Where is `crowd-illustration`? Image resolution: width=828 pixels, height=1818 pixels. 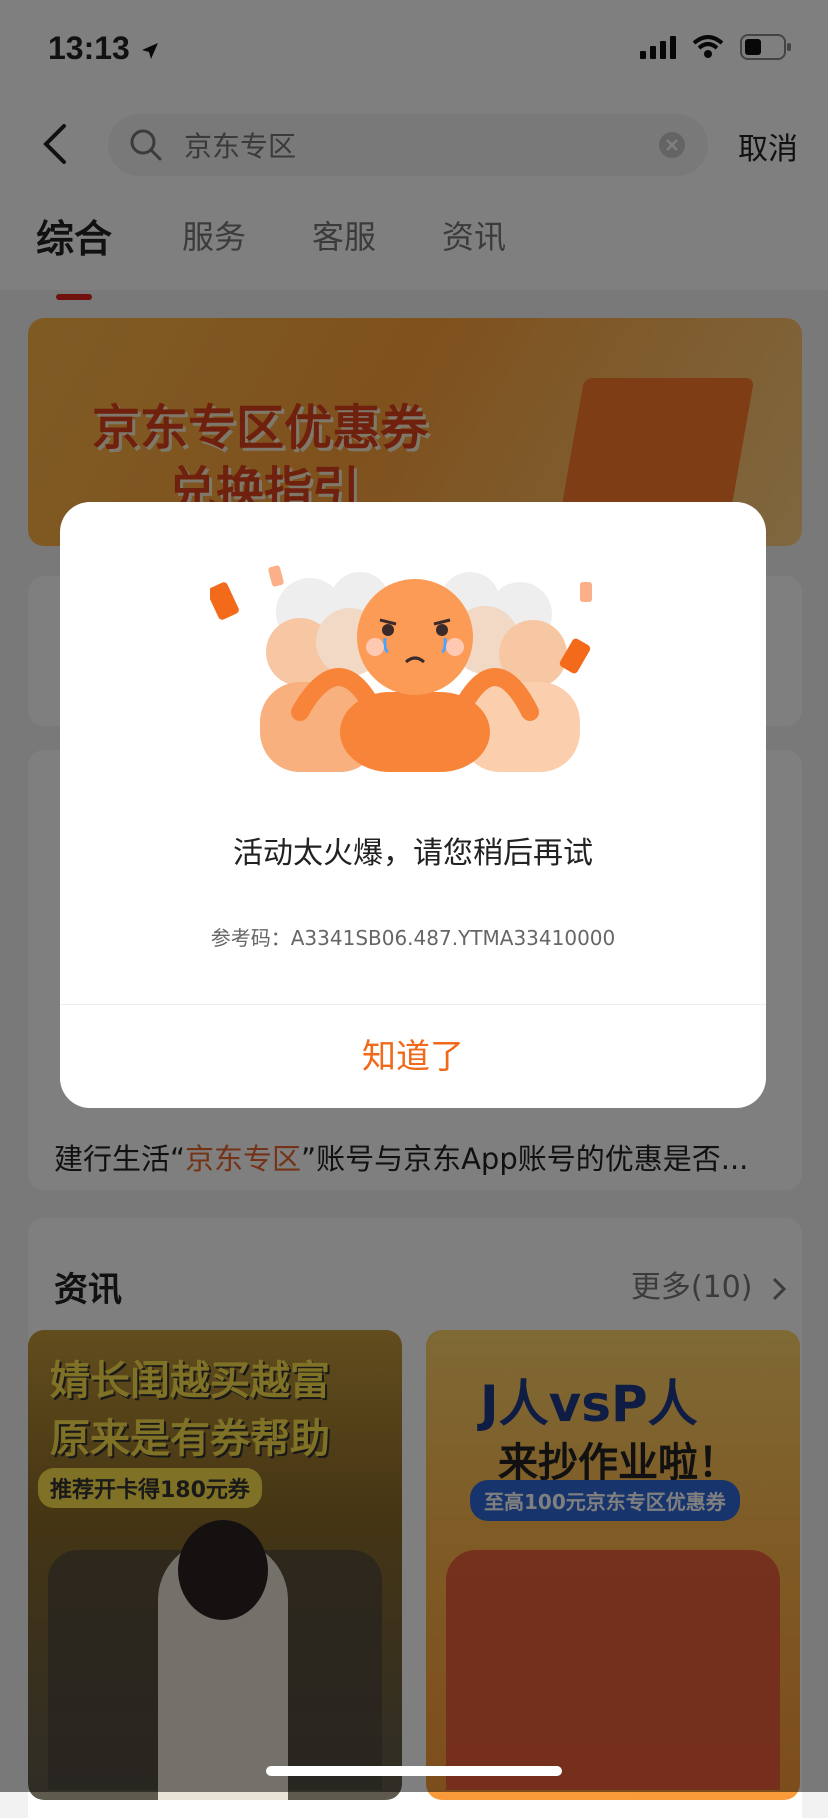
crowd-illustration is located at coordinates (401, 668).